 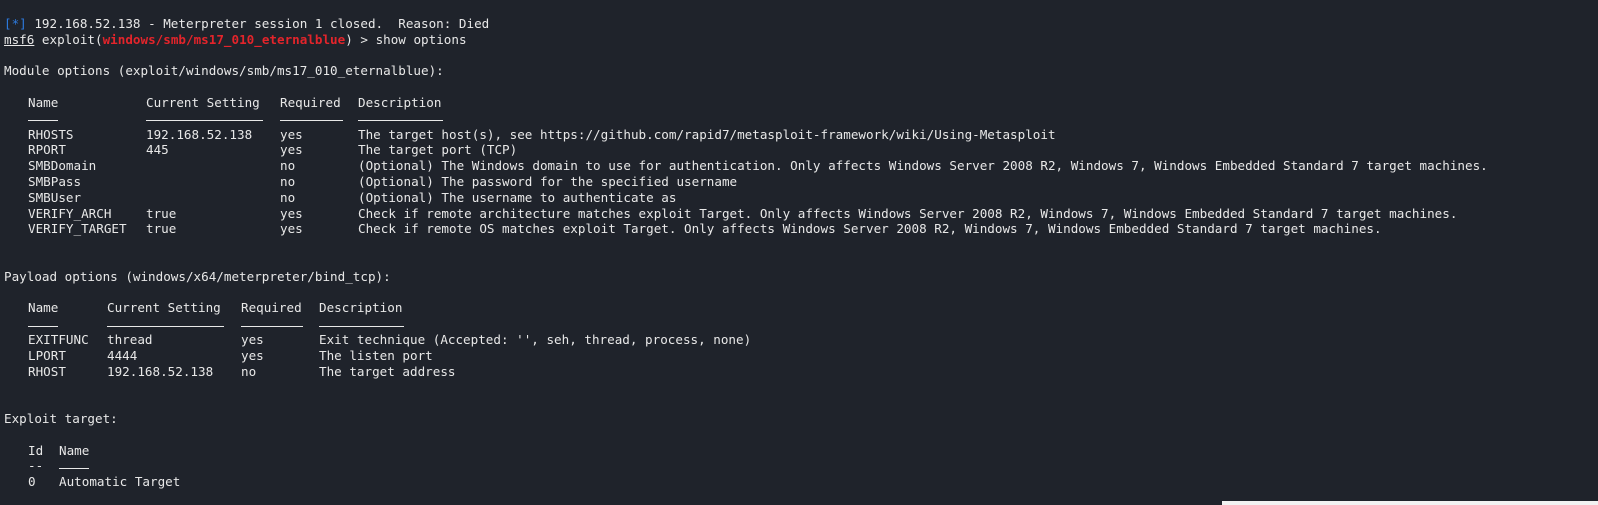 What do you see at coordinates (801, 482) in the screenshot?
I see `table-row: 0 Automatic Target` at bounding box center [801, 482].